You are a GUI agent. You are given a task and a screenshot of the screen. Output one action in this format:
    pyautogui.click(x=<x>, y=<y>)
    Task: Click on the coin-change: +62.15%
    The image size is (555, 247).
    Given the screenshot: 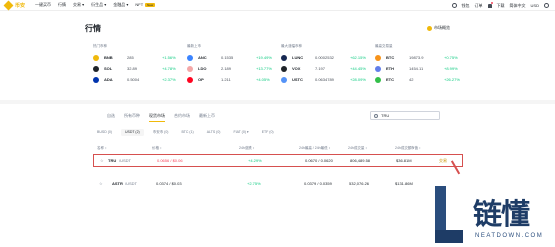 What is the action you would take?
    pyautogui.click(x=358, y=57)
    